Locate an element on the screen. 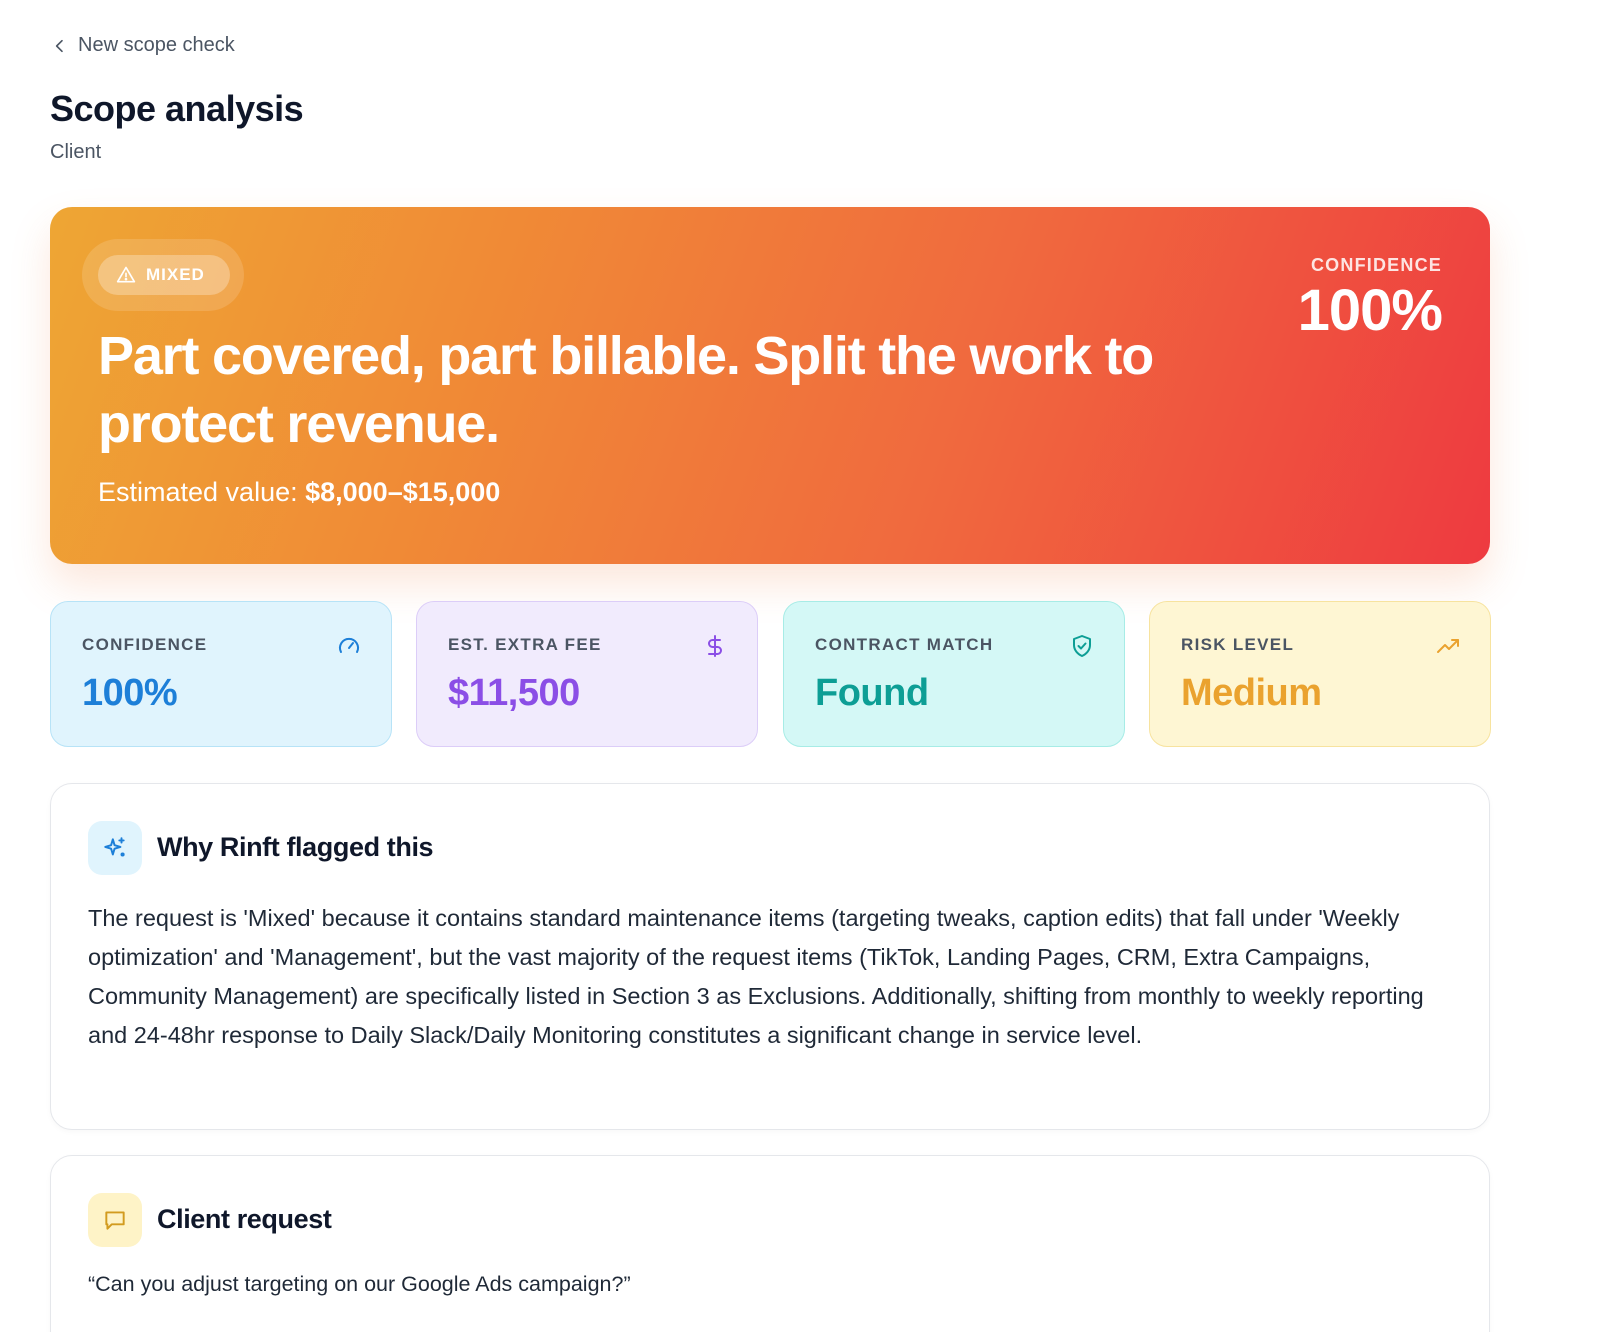  stat-card-extra-fee: EST. EXTRA FEE $11,500 is located at coordinates (587, 674).